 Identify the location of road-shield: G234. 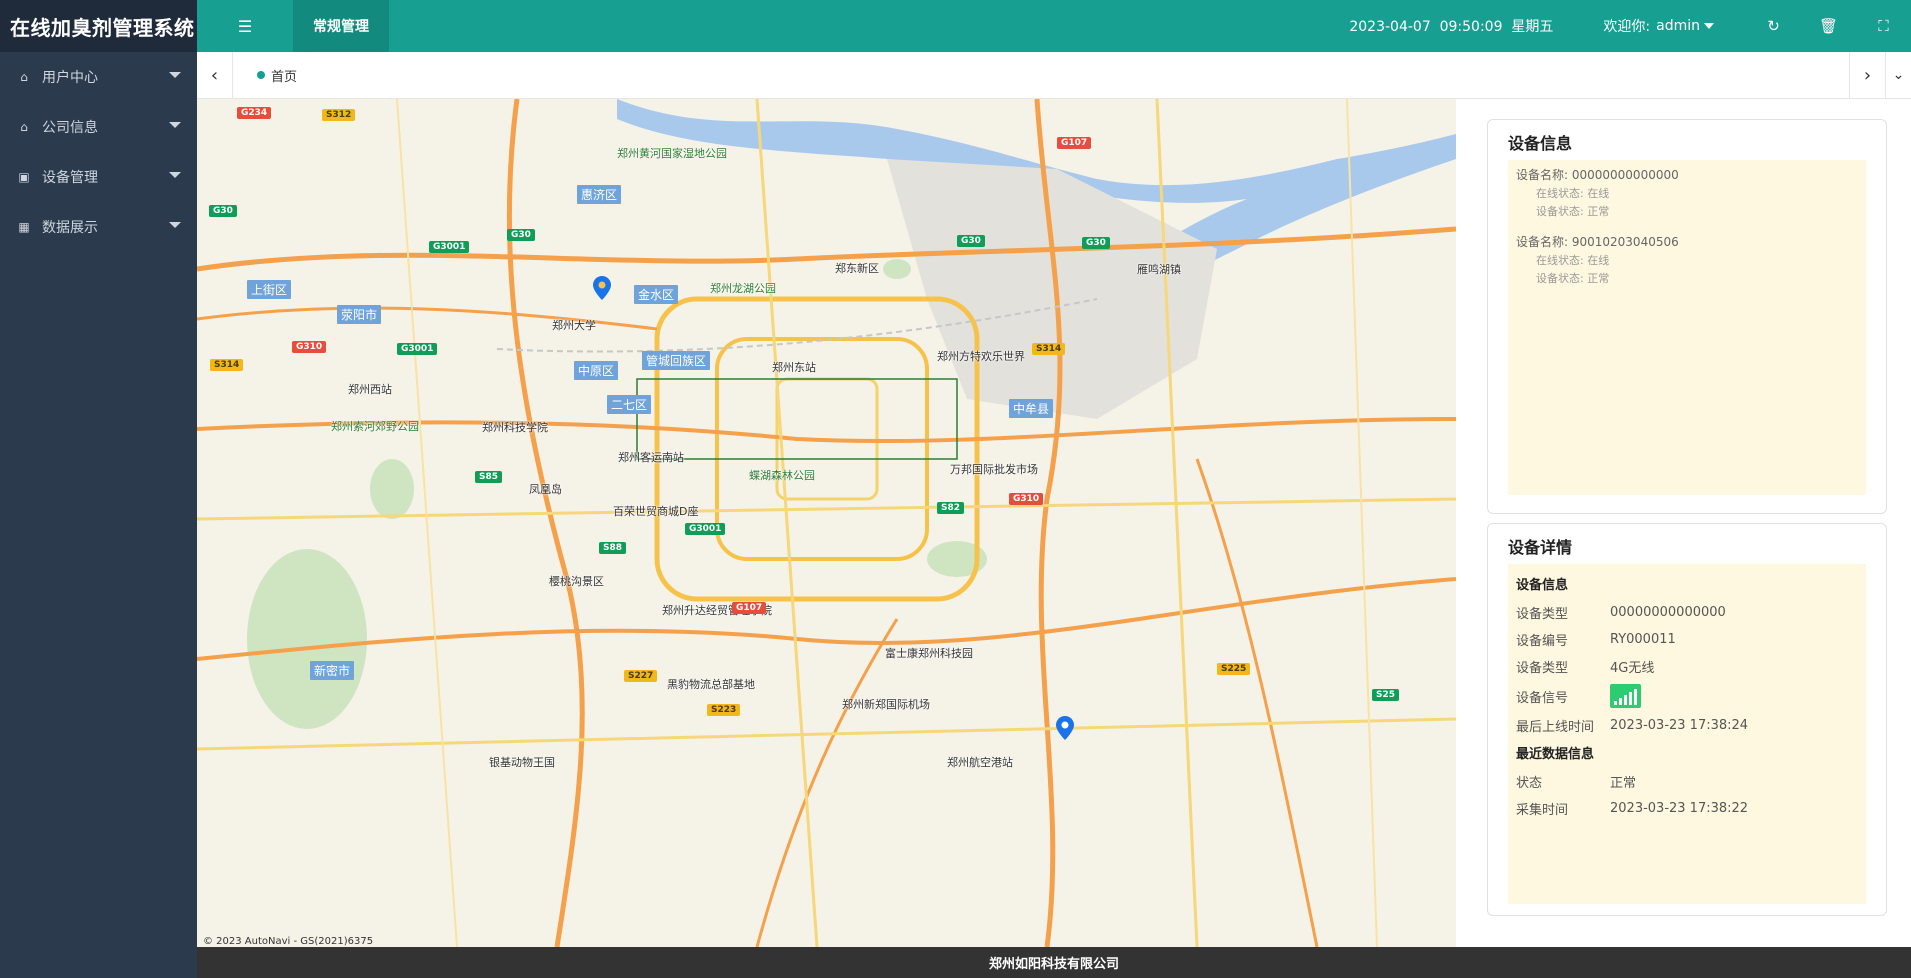
(254, 113).